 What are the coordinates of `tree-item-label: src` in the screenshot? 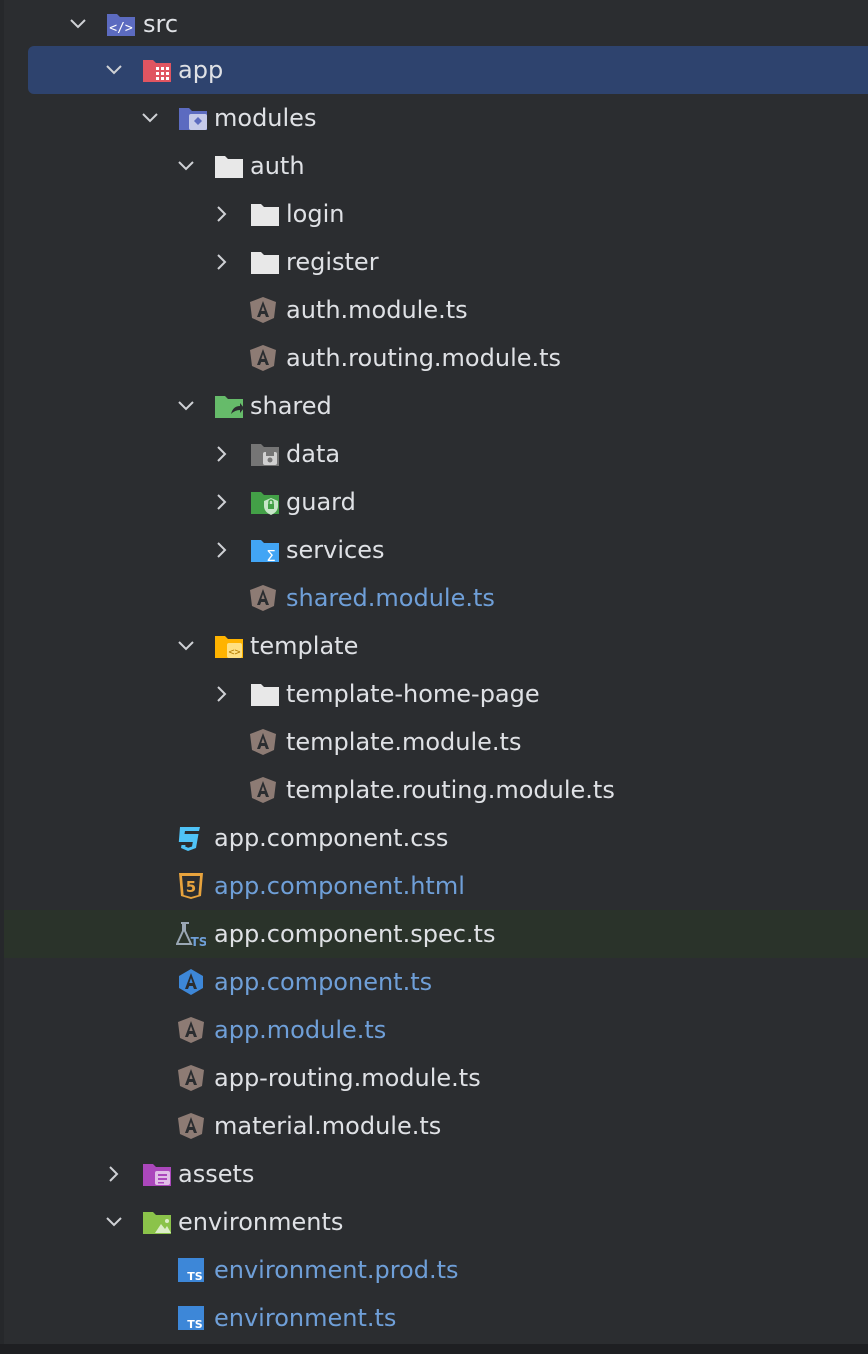 It's located at (161, 24).